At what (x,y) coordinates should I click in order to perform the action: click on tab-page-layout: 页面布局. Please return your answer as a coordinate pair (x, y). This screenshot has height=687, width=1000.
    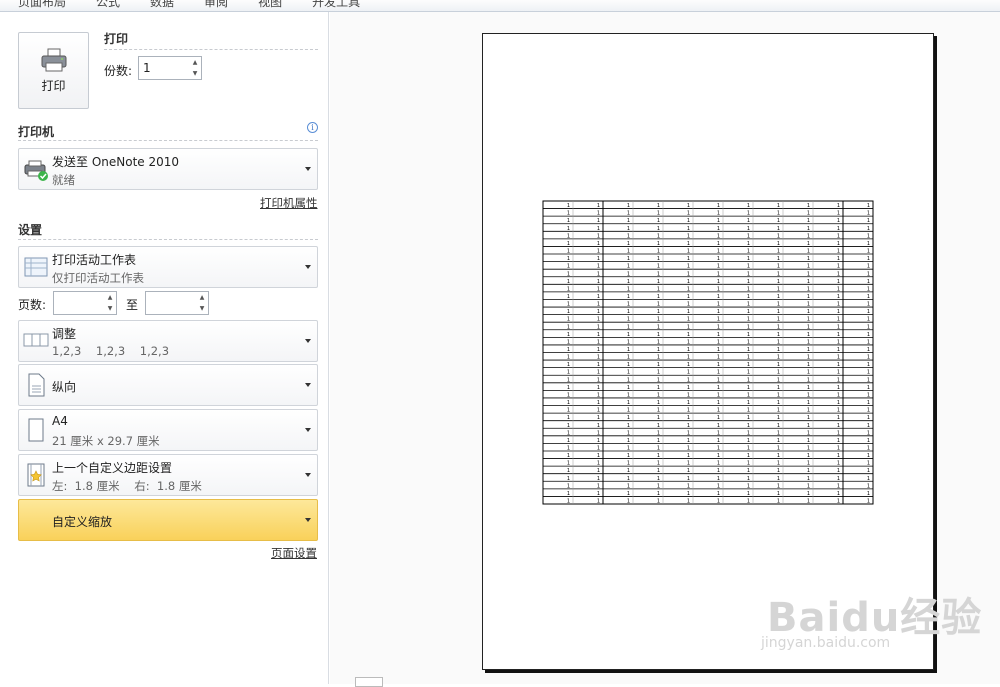
    Looking at the image, I should click on (42, 5).